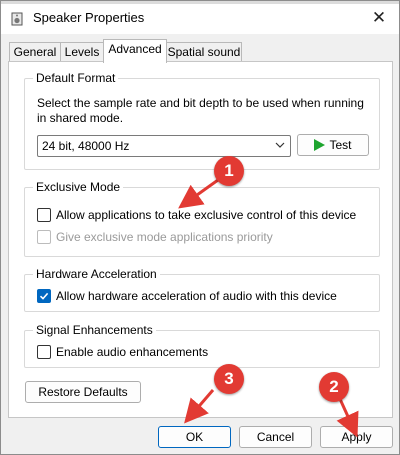 The height and width of the screenshot is (455, 400). I want to click on audio-enhancements-option: Enable audio enhancements, so click(122, 352).